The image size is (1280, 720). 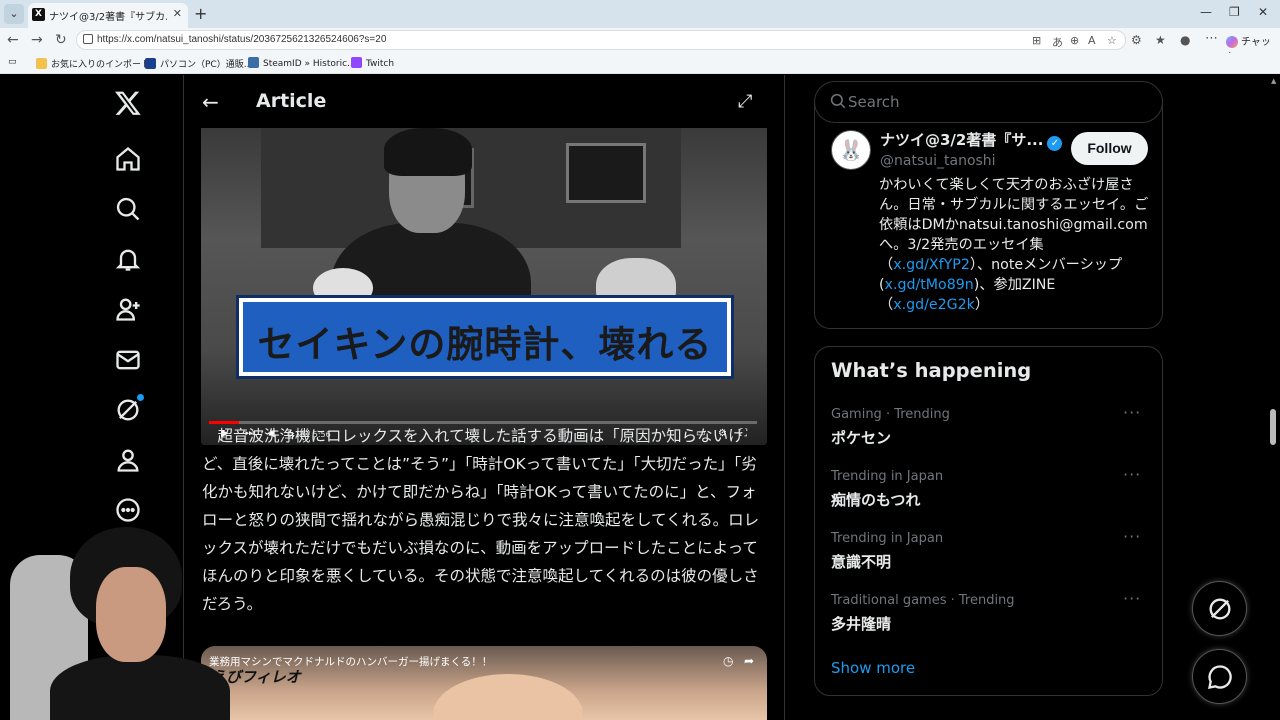 What do you see at coordinates (101, 65) in the screenshot?
I see `bookmark-label: お気に入りのインポート` at bounding box center [101, 65].